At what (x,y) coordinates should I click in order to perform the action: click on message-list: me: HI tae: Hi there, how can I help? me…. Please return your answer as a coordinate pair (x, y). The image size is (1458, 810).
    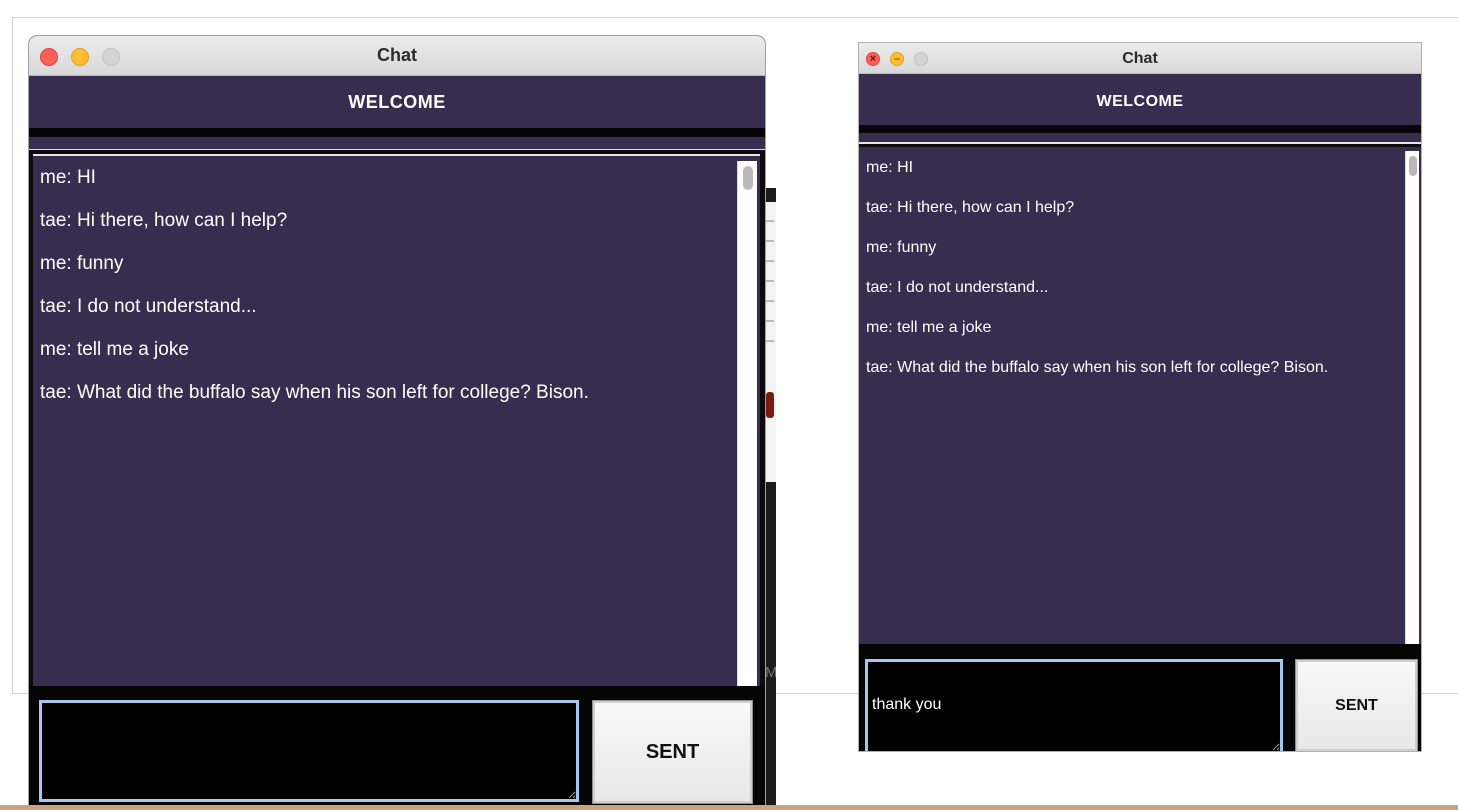
    Looking at the image, I should click on (1140, 267).